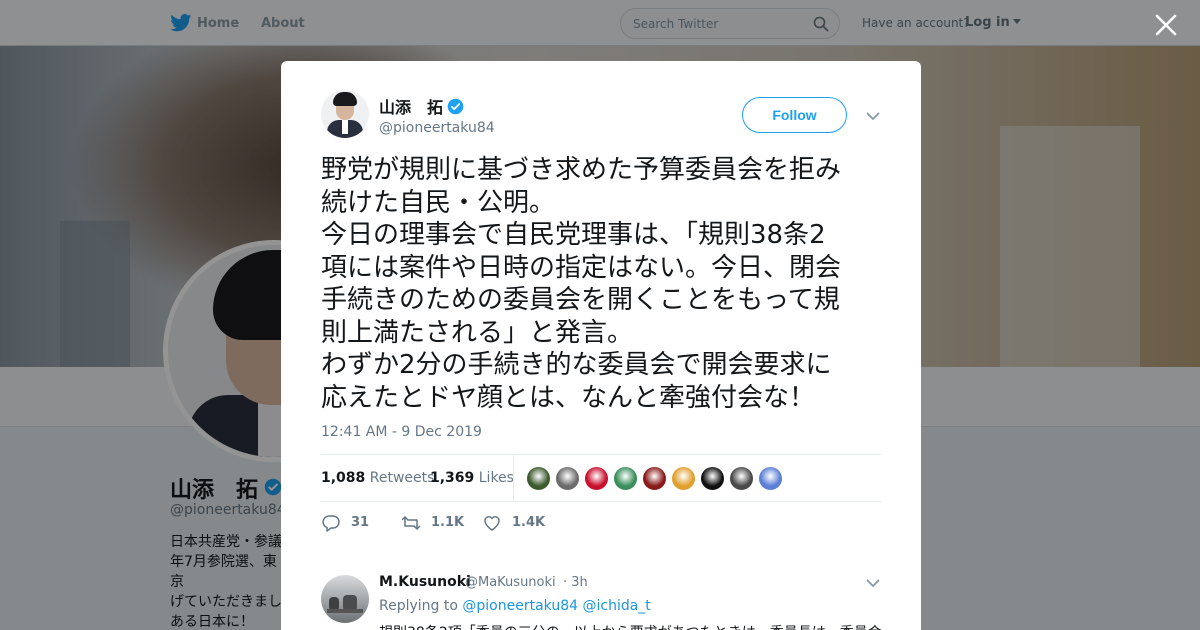 This screenshot has height=630, width=1200. I want to click on retweets-stat: 1,088 Retweets, so click(377, 478).